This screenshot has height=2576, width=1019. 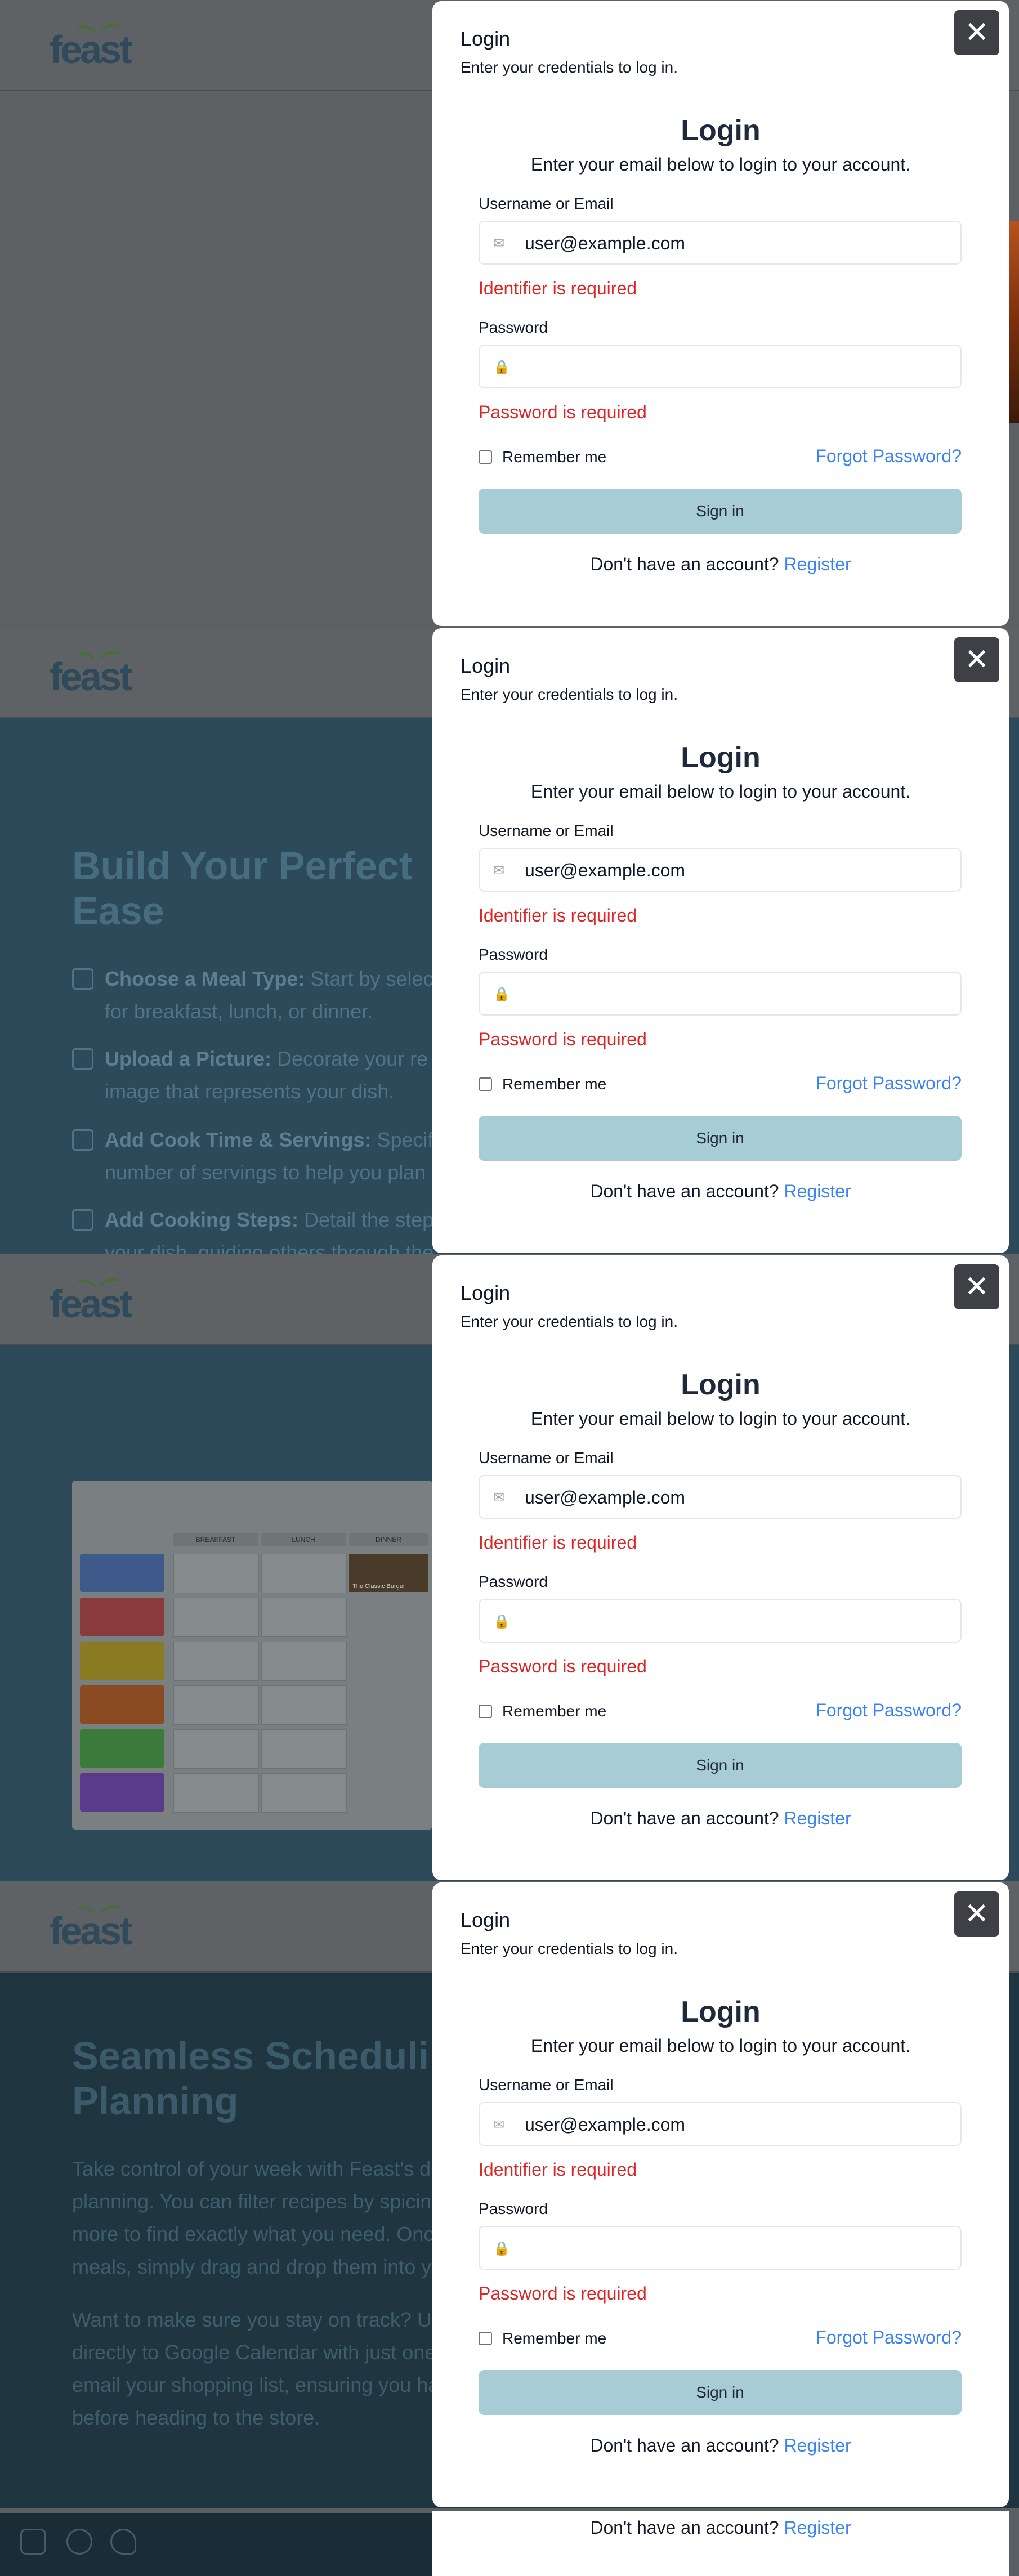 What do you see at coordinates (720, 2543) in the screenshot?
I see `modal-tail: Don't have an account? Register` at bounding box center [720, 2543].